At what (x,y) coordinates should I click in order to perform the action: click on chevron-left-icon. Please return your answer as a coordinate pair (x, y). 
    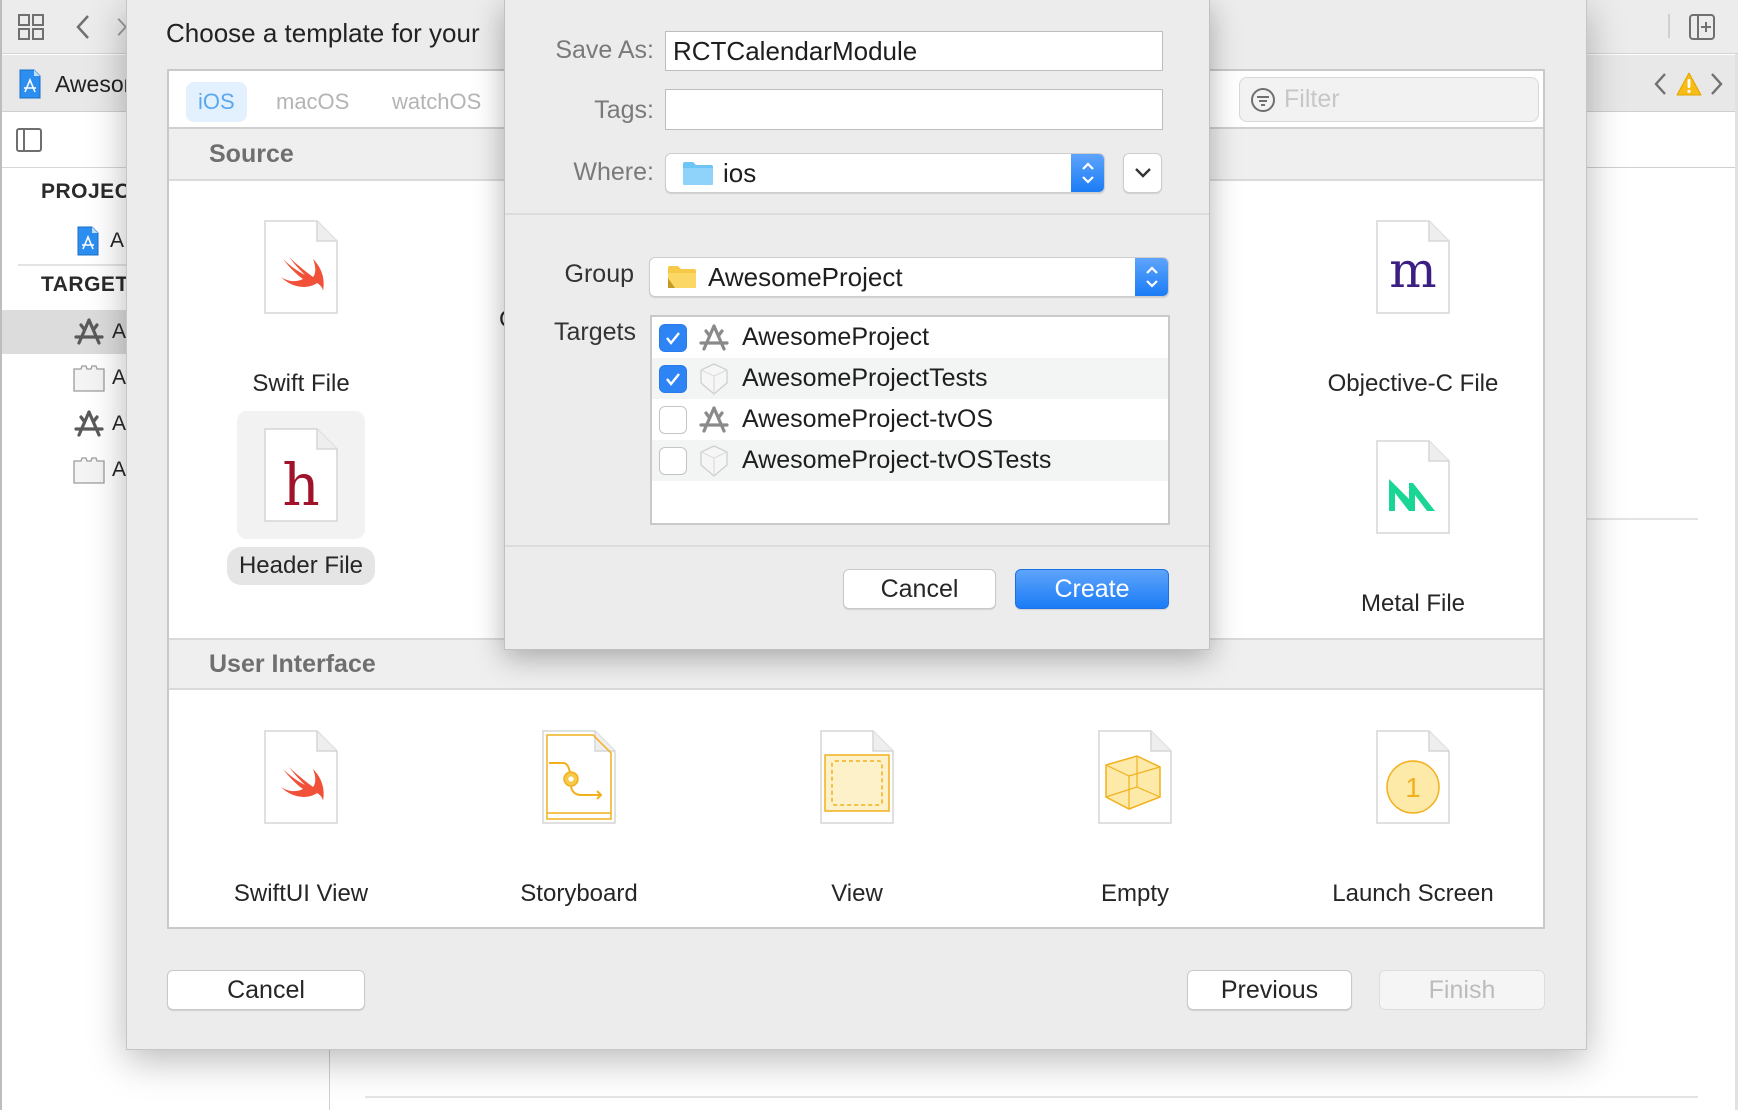
    Looking at the image, I should click on (82, 27).